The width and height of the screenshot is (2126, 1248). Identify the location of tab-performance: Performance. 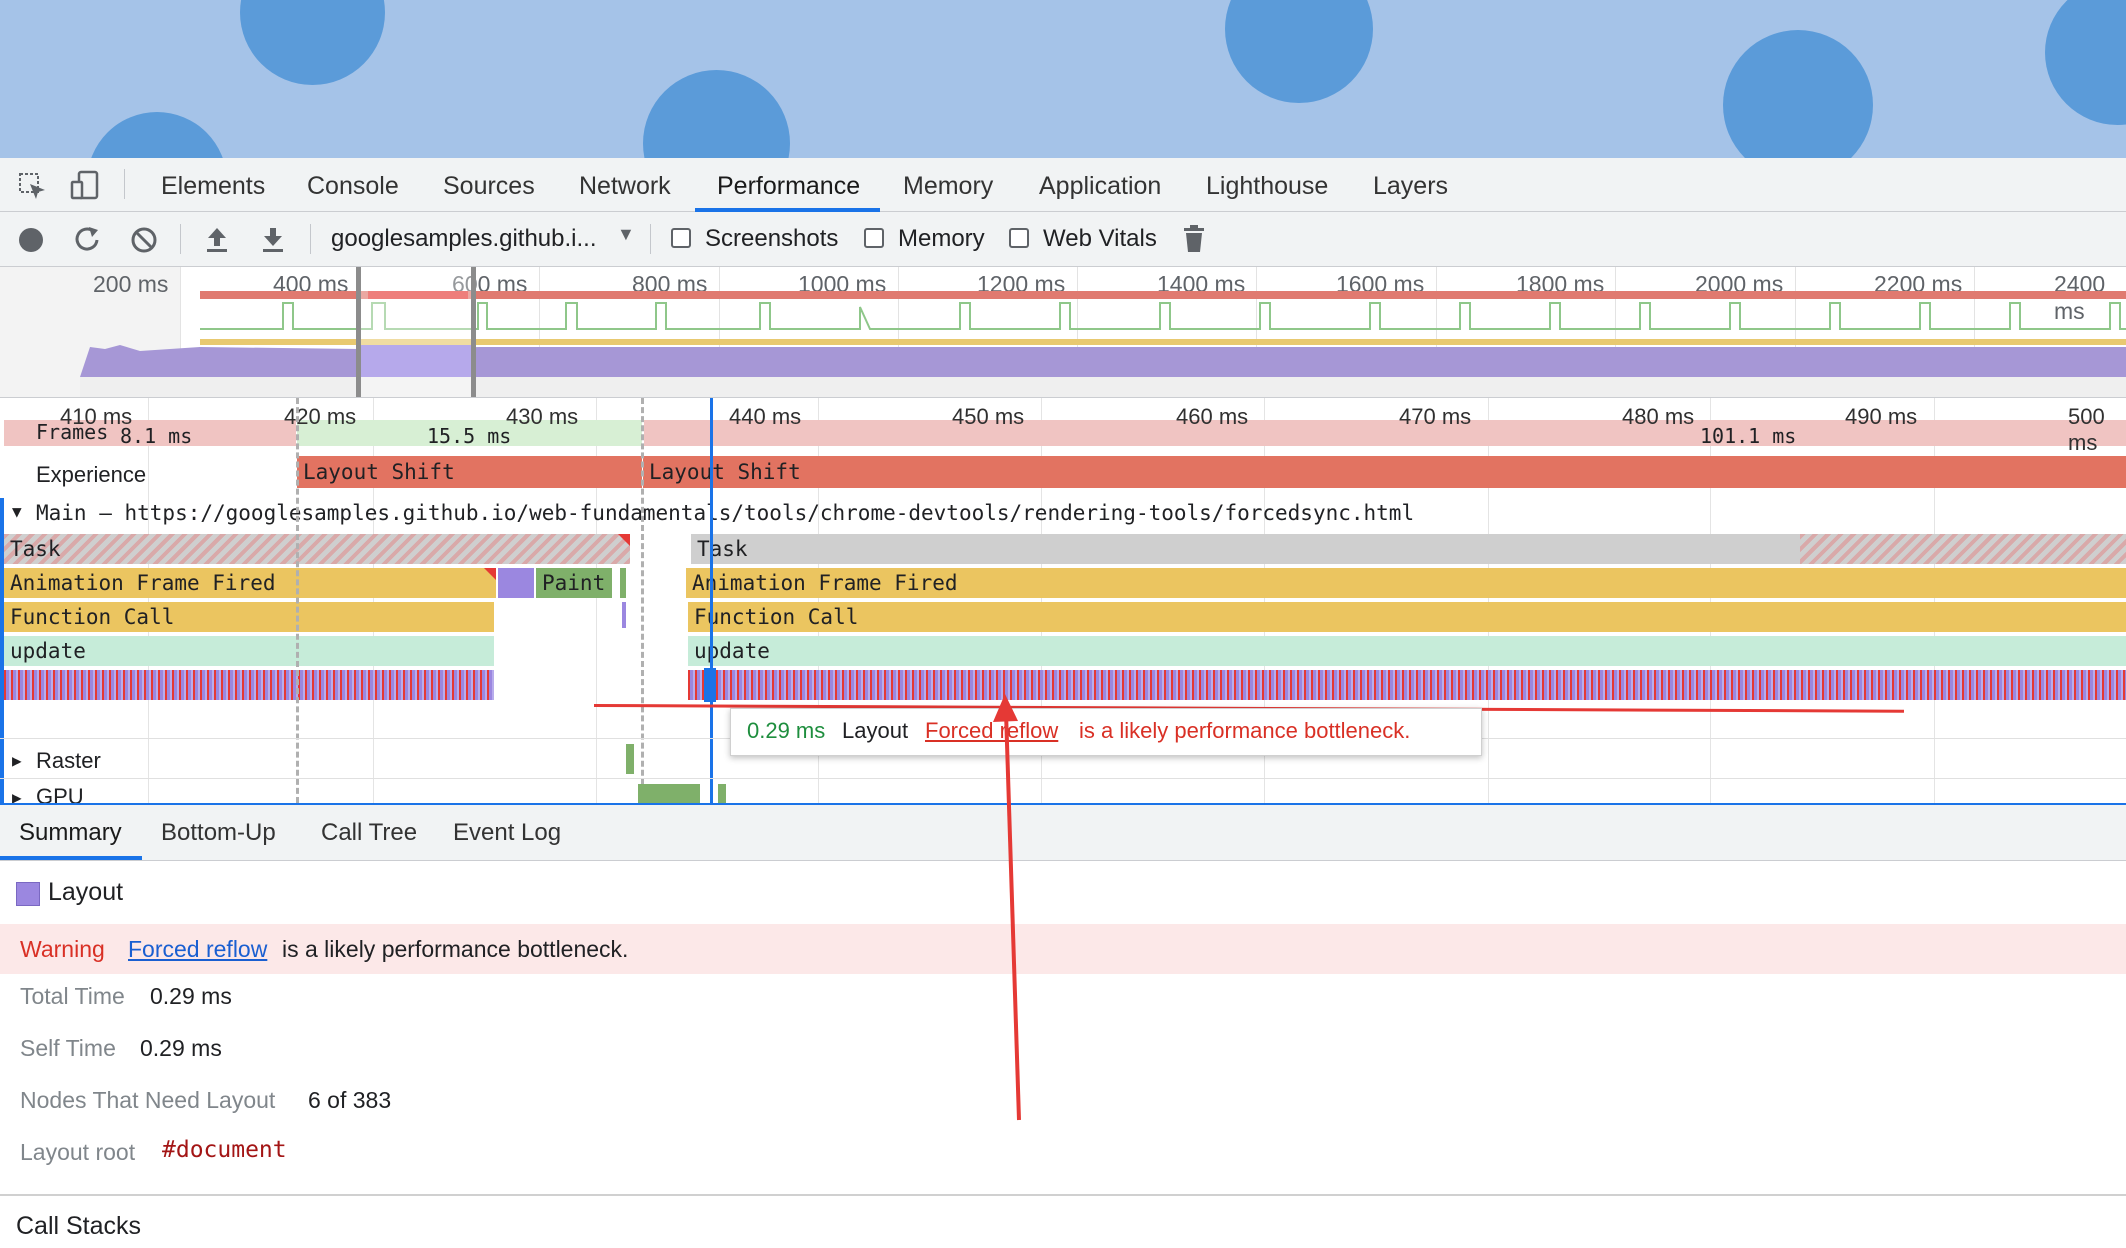
(788, 186).